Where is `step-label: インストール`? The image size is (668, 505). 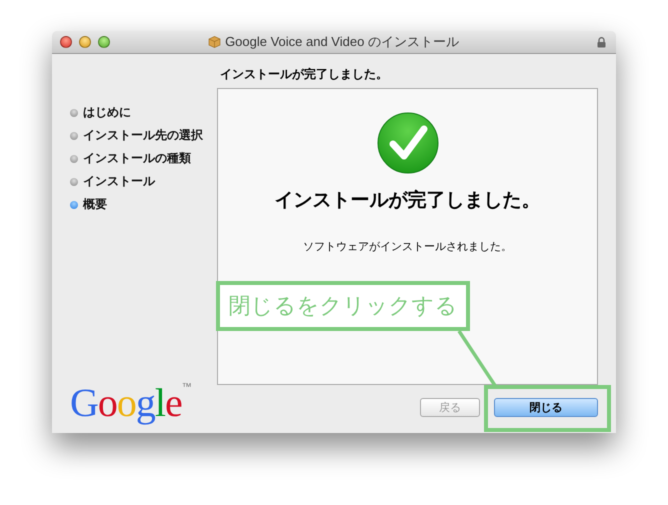 step-label: インストール is located at coordinates (119, 181).